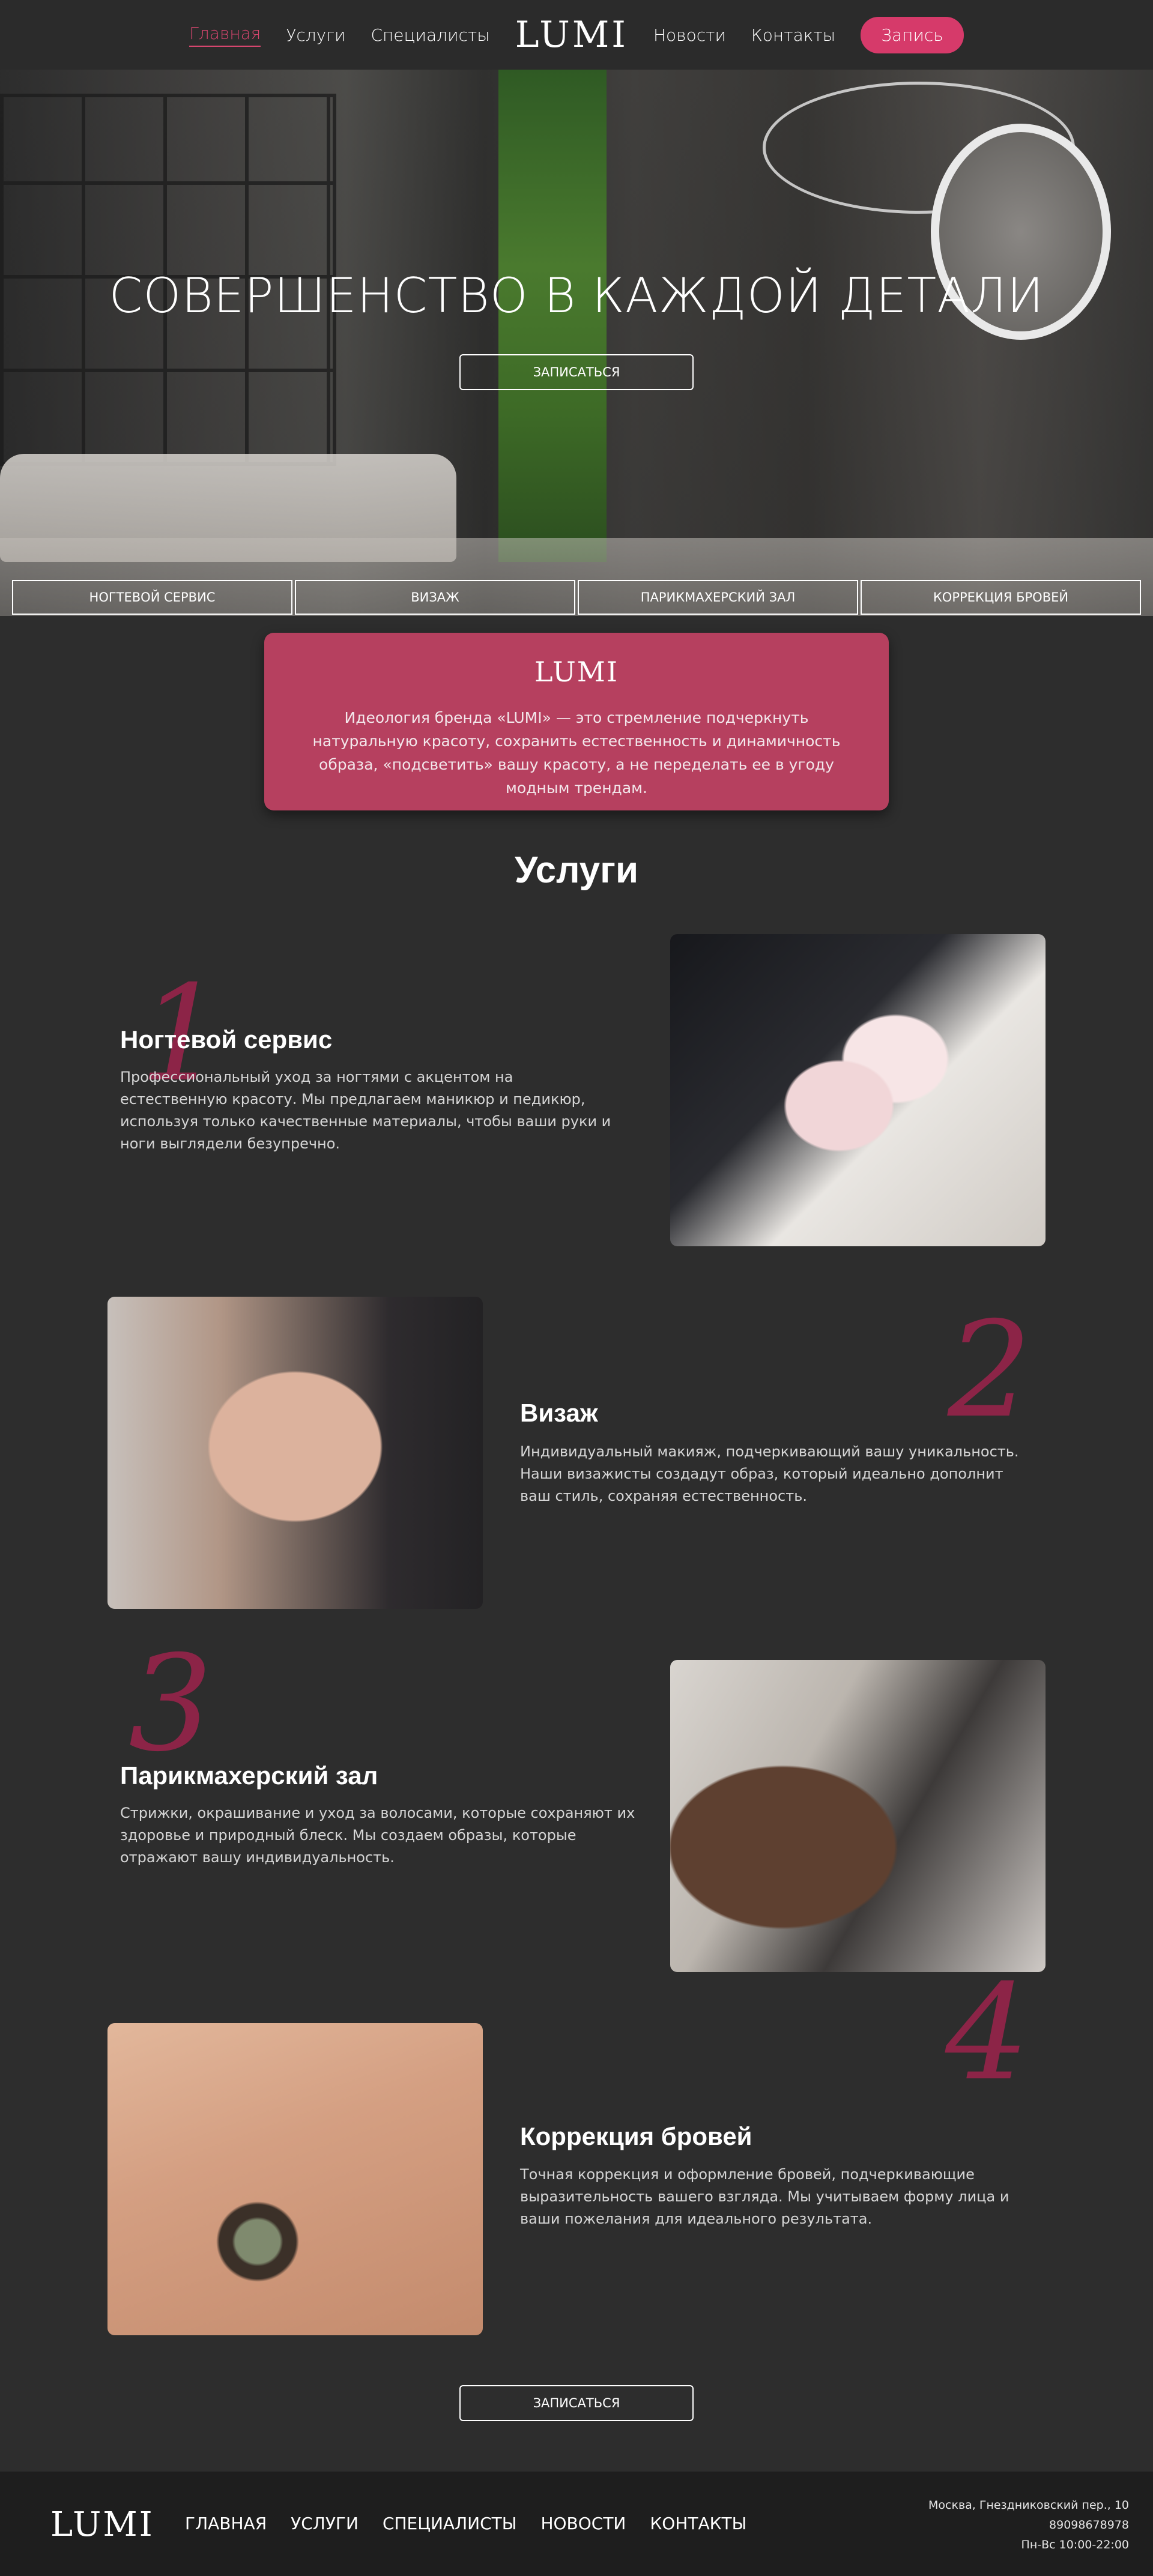 This screenshot has width=1153, height=2576. I want to click on service-title-hair: Парикмахерский зал, so click(249, 1775).